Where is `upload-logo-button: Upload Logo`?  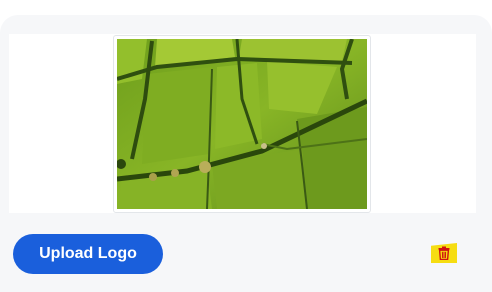 upload-logo-button: Upload Logo is located at coordinates (88, 254).